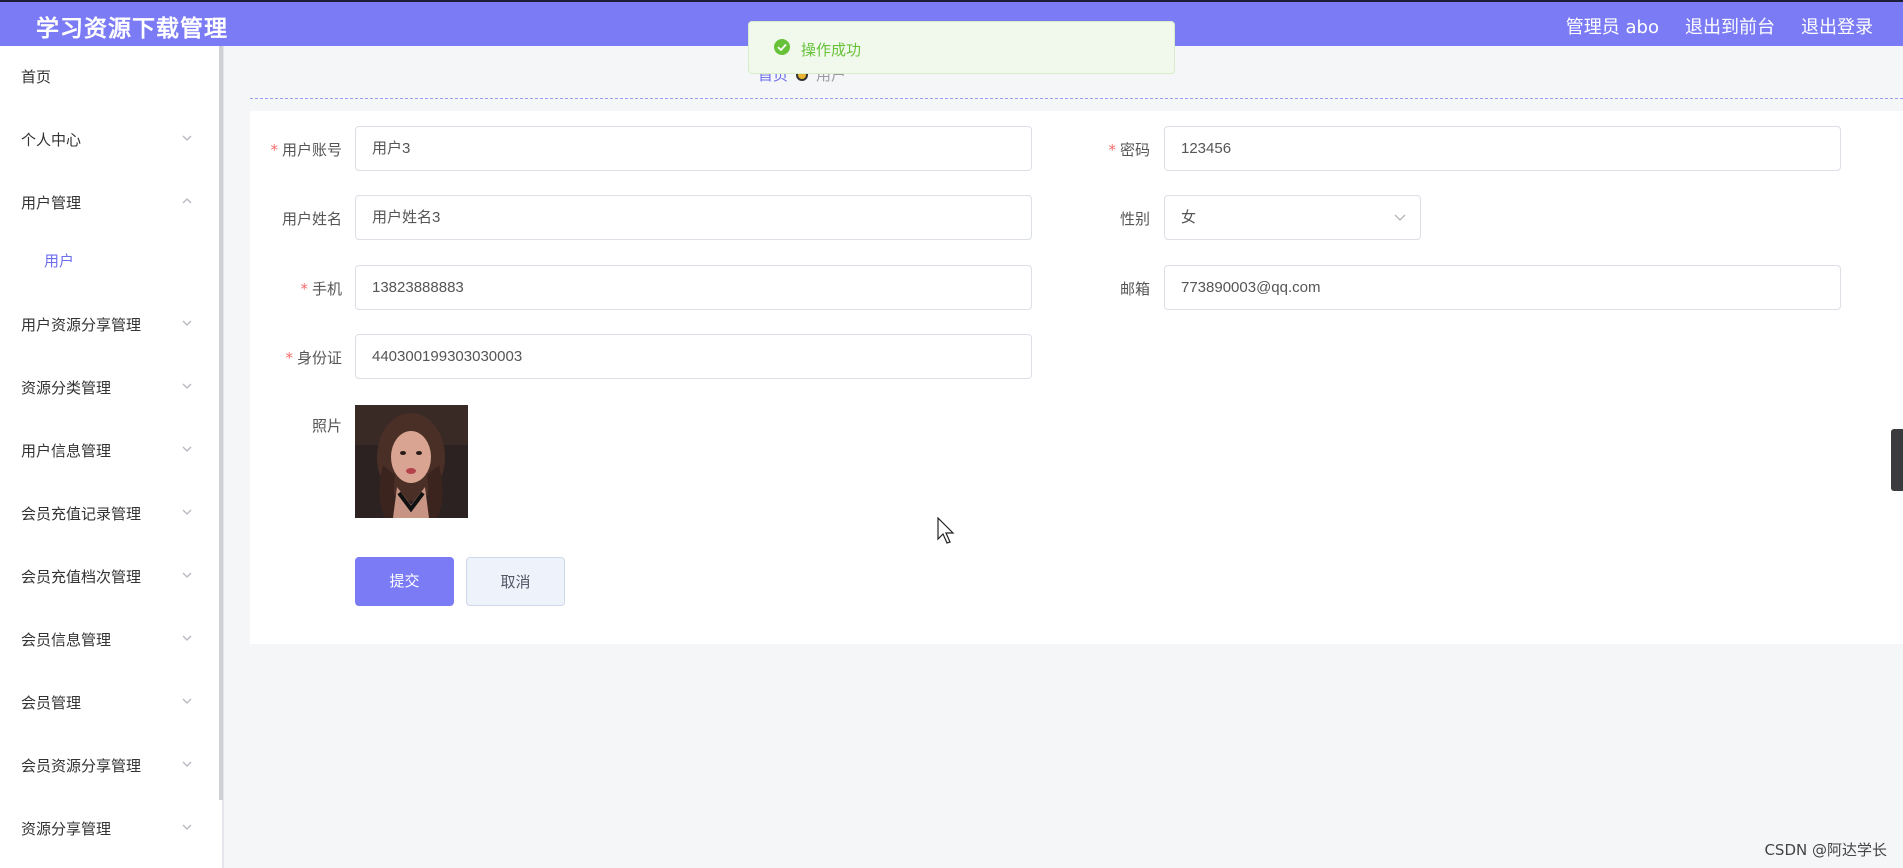  I want to click on submit-button: 提交, so click(404, 581).